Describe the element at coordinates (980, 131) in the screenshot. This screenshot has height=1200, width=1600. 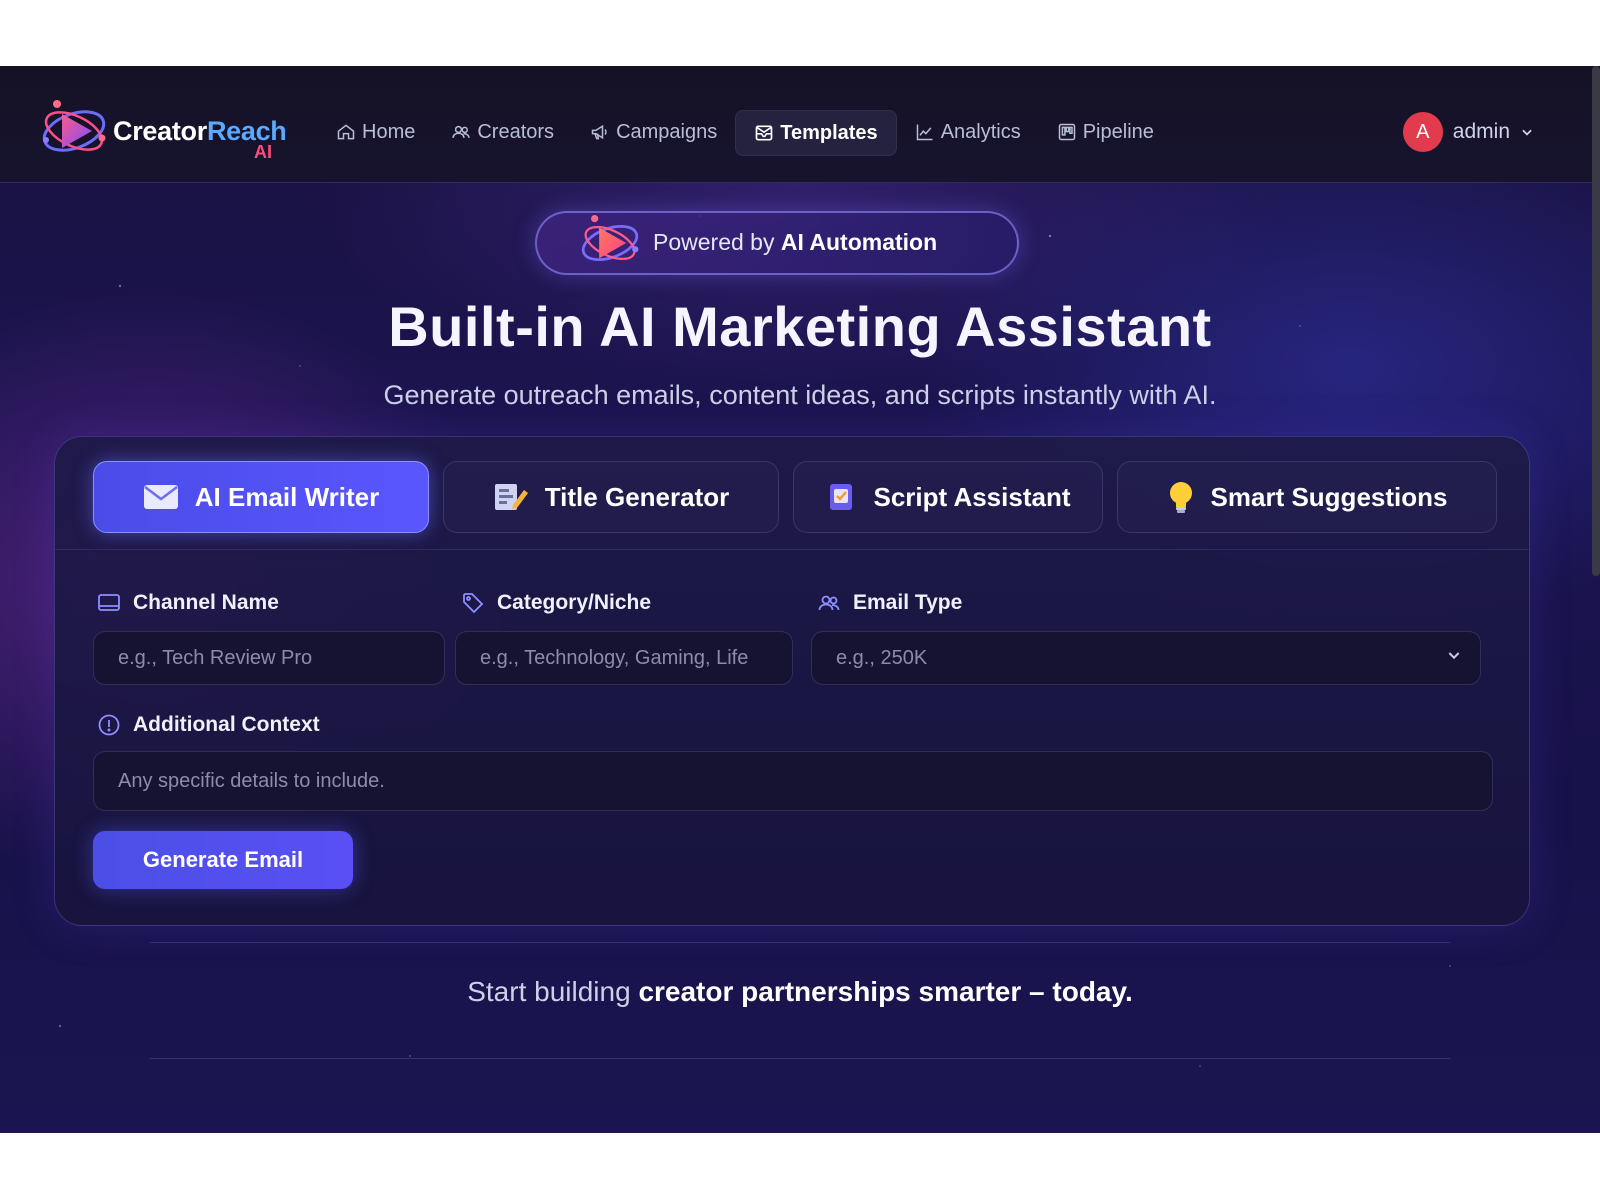
I see `nav-item-label: Analytics` at that location.